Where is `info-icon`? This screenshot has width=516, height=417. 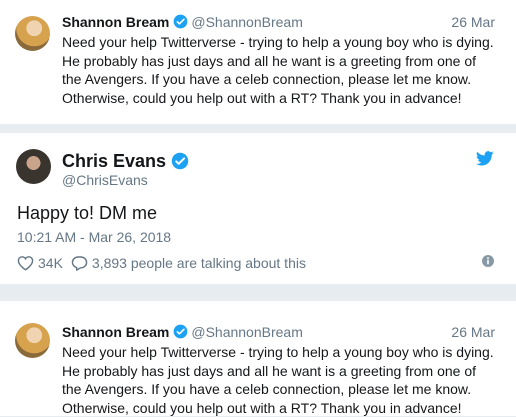
info-icon is located at coordinates (488, 261).